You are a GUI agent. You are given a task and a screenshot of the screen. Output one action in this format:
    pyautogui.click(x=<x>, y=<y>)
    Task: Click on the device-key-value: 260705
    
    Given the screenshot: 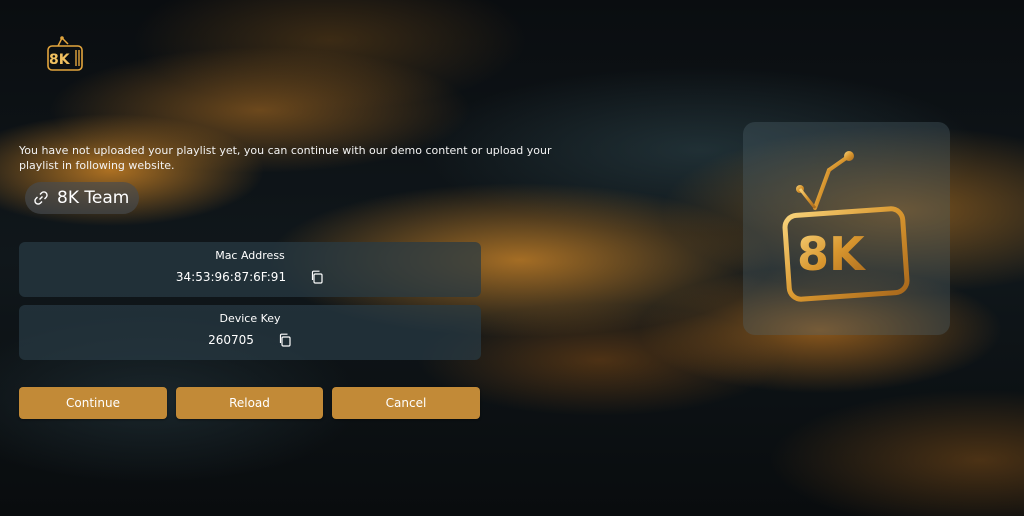 What is the action you would take?
    pyautogui.click(x=231, y=340)
    